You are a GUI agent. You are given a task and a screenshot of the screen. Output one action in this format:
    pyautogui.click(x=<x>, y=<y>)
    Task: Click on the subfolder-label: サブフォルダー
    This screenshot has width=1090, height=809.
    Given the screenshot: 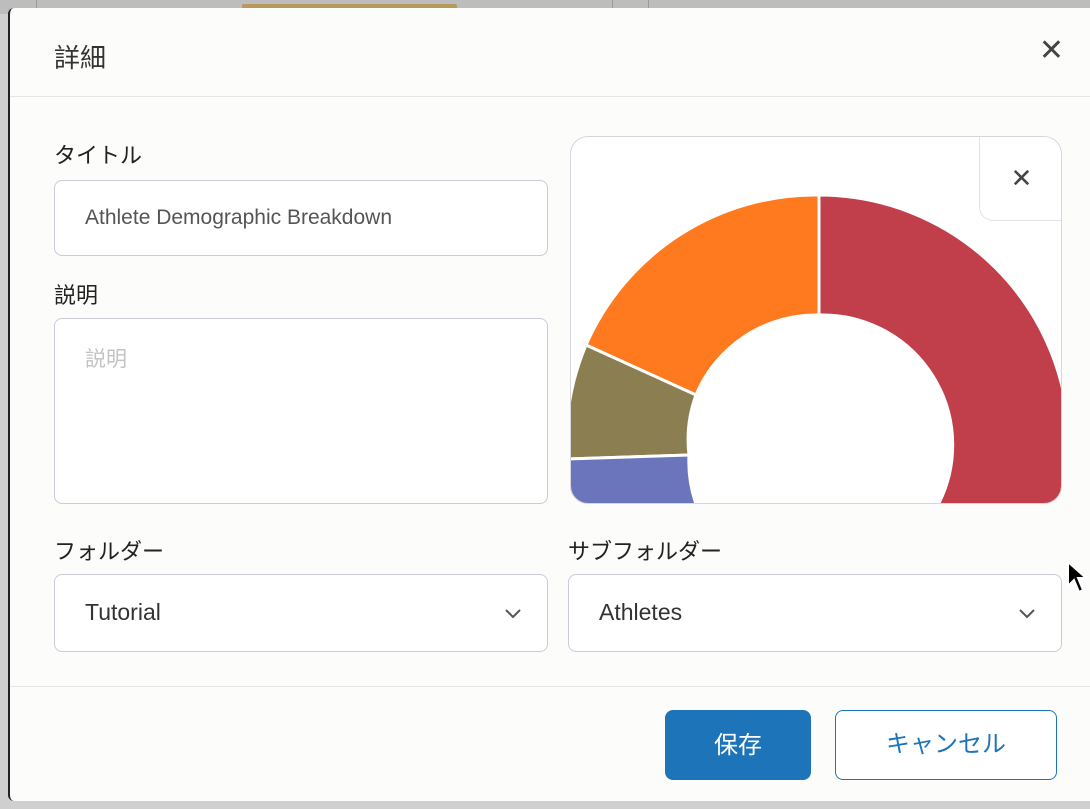 What is the action you would take?
    pyautogui.click(x=645, y=552)
    